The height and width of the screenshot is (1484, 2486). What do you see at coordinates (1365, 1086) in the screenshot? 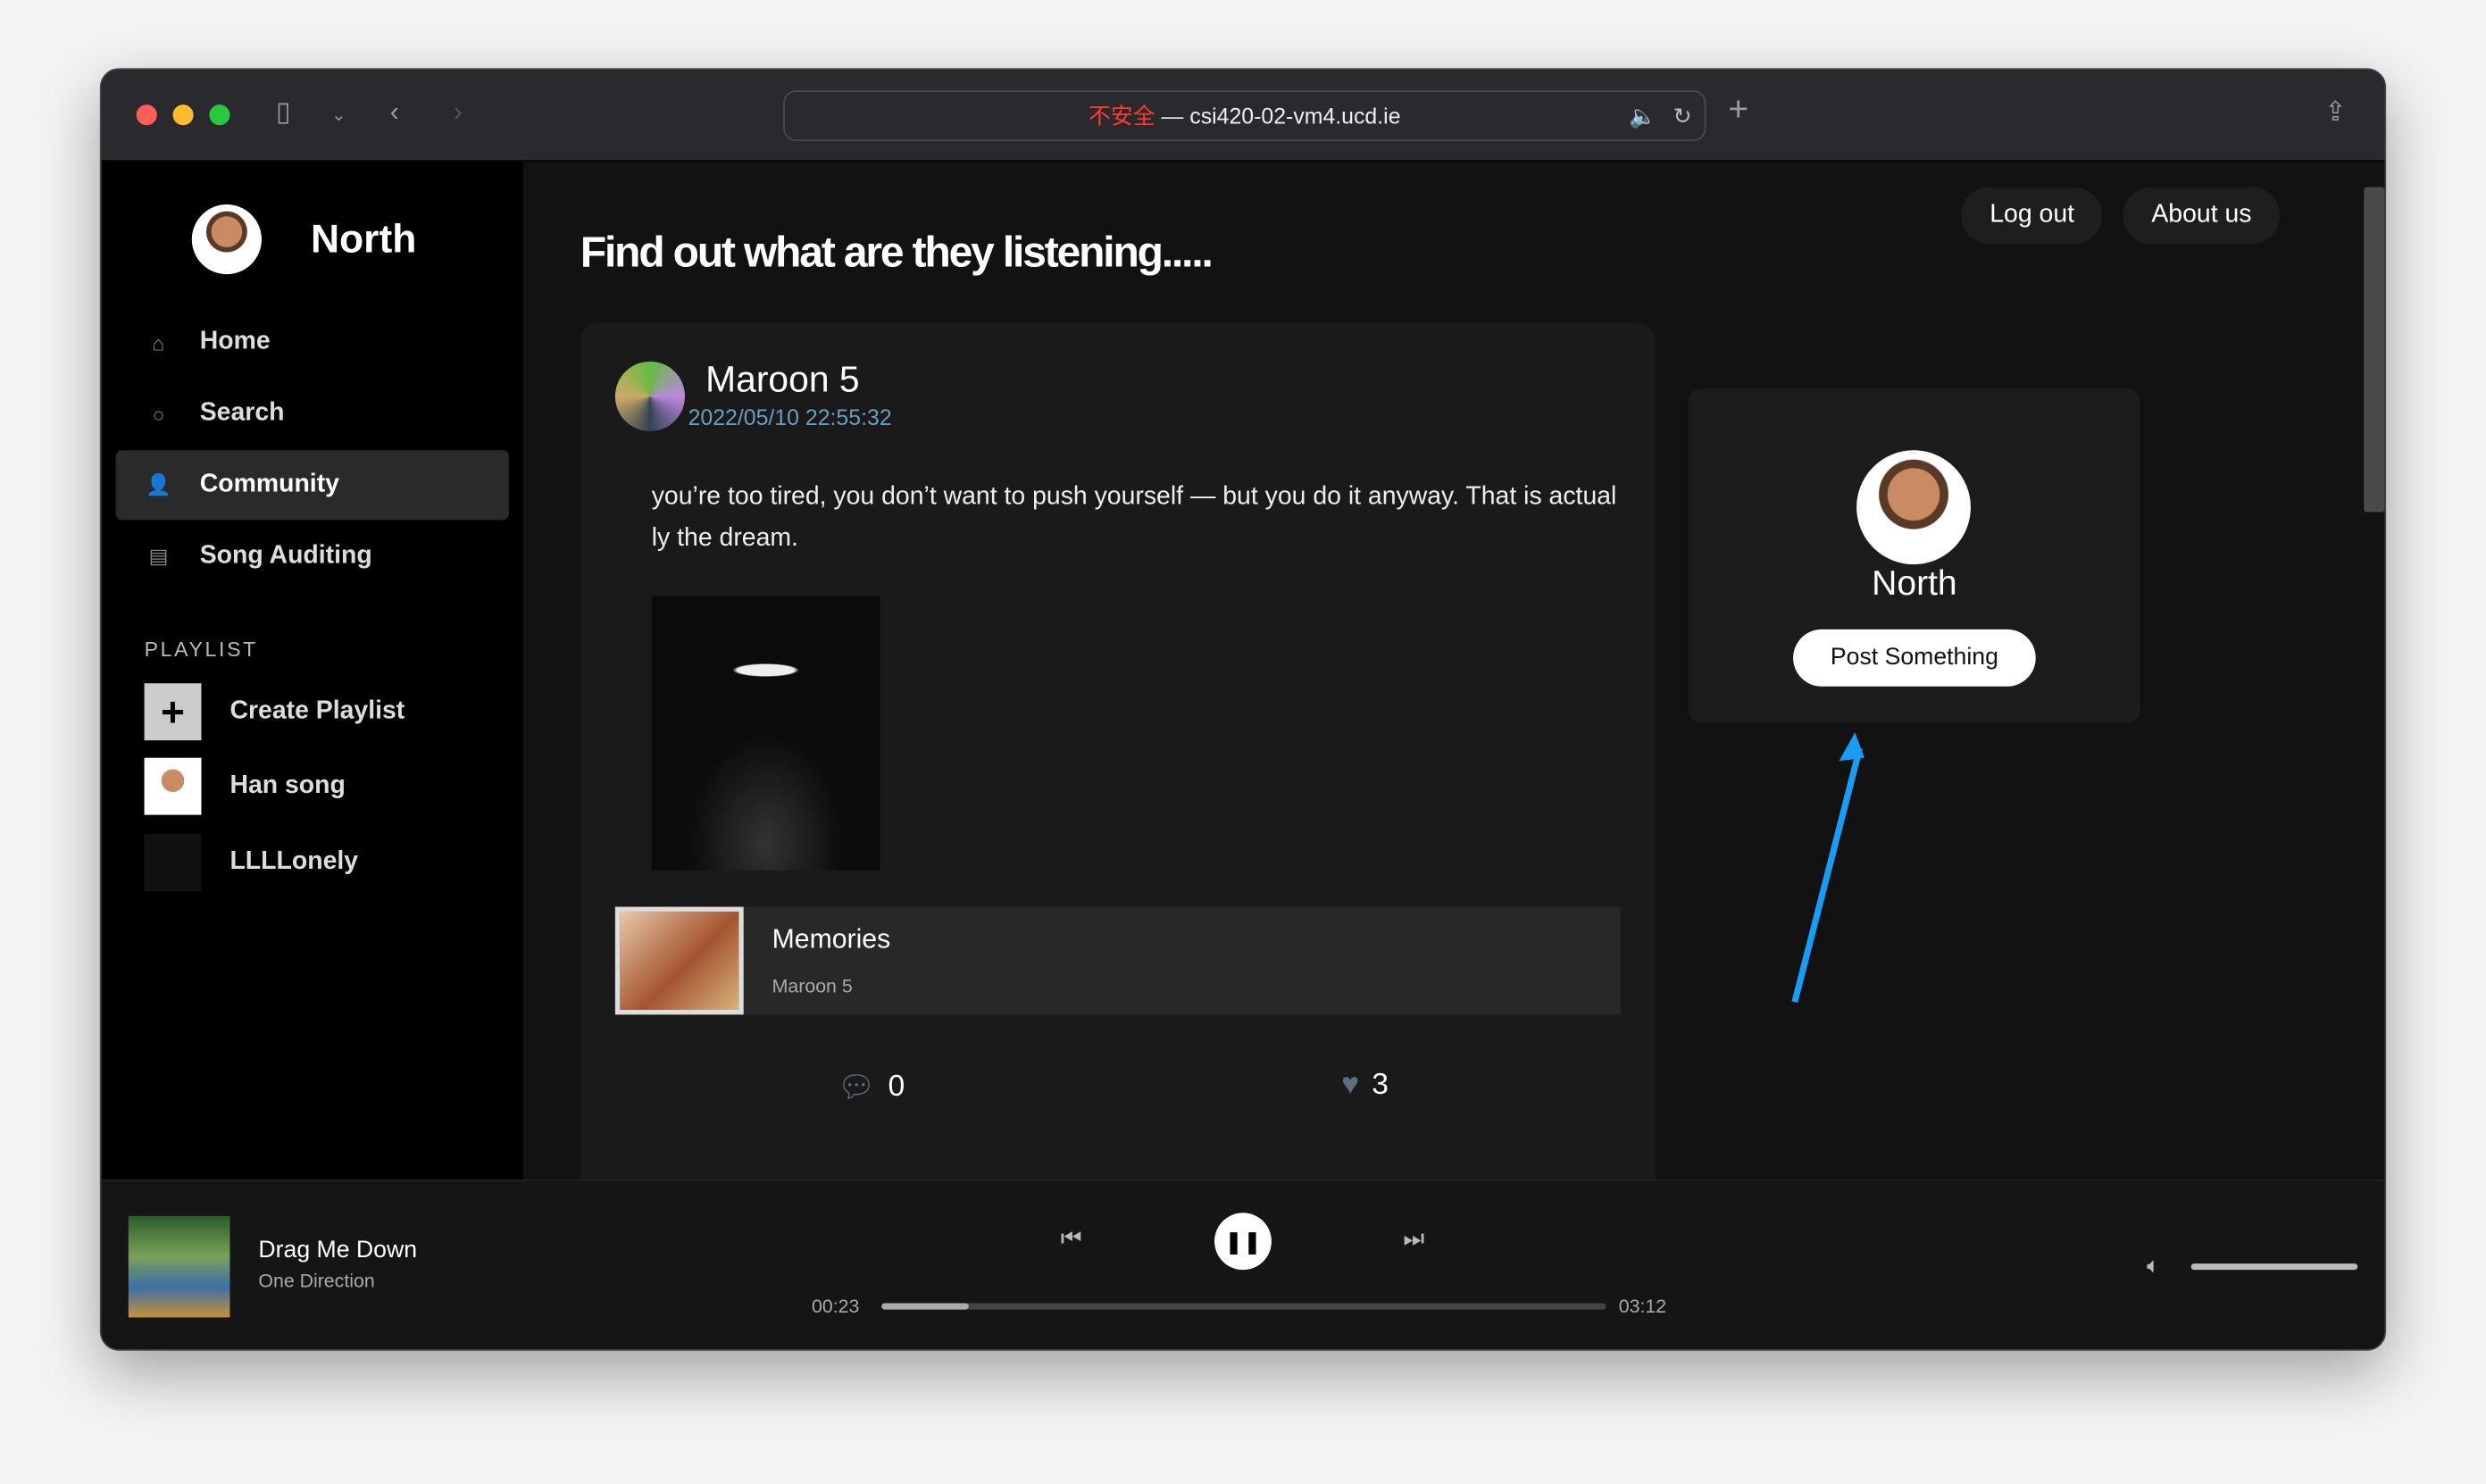
I see `like-button: ♥ 3` at bounding box center [1365, 1086].